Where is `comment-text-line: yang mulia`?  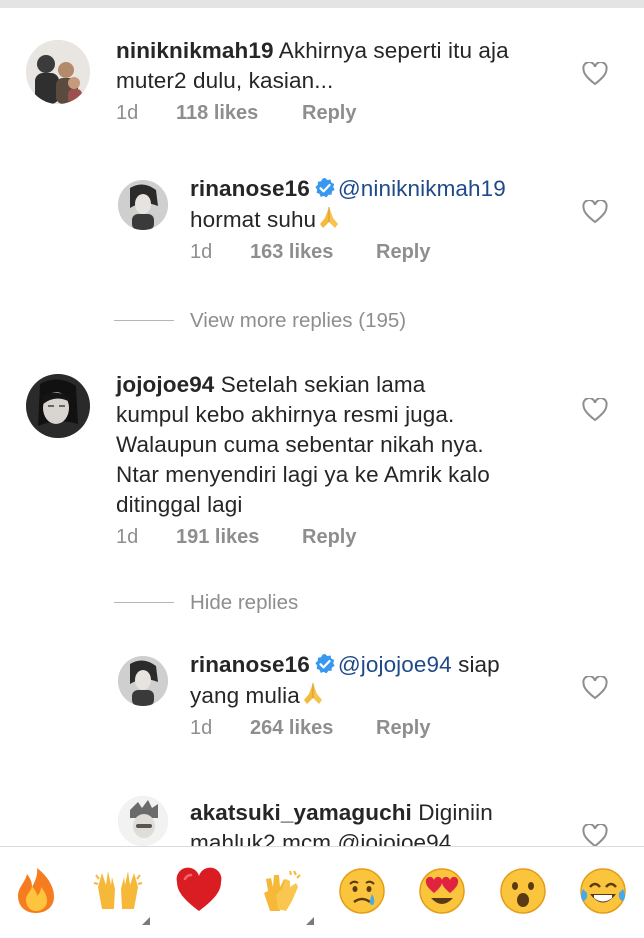 comment-text-line: yang mulia is located at coordinates (245, 695).